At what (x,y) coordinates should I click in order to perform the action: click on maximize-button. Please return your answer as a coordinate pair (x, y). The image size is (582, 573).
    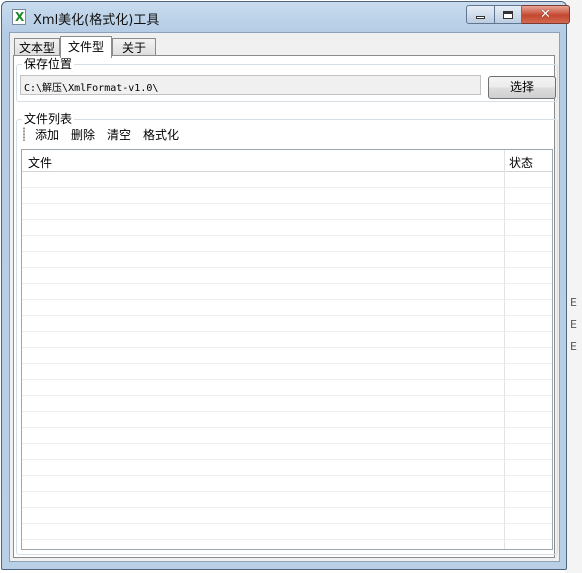
    Looking at the image, I should click on (508, 14).